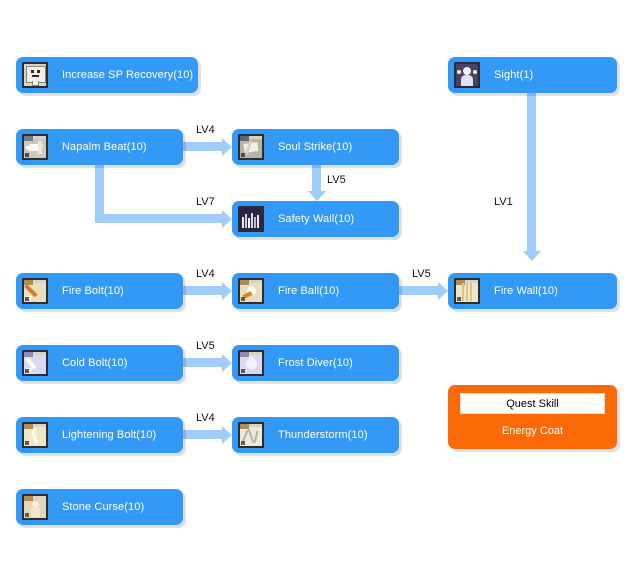 This screenshot has height=583, width=632. What do you see at coordinates (418, 290) in the screenshot?
I see `connector-fire-ball-to-fire-wall` at bounding box center [418, 290].